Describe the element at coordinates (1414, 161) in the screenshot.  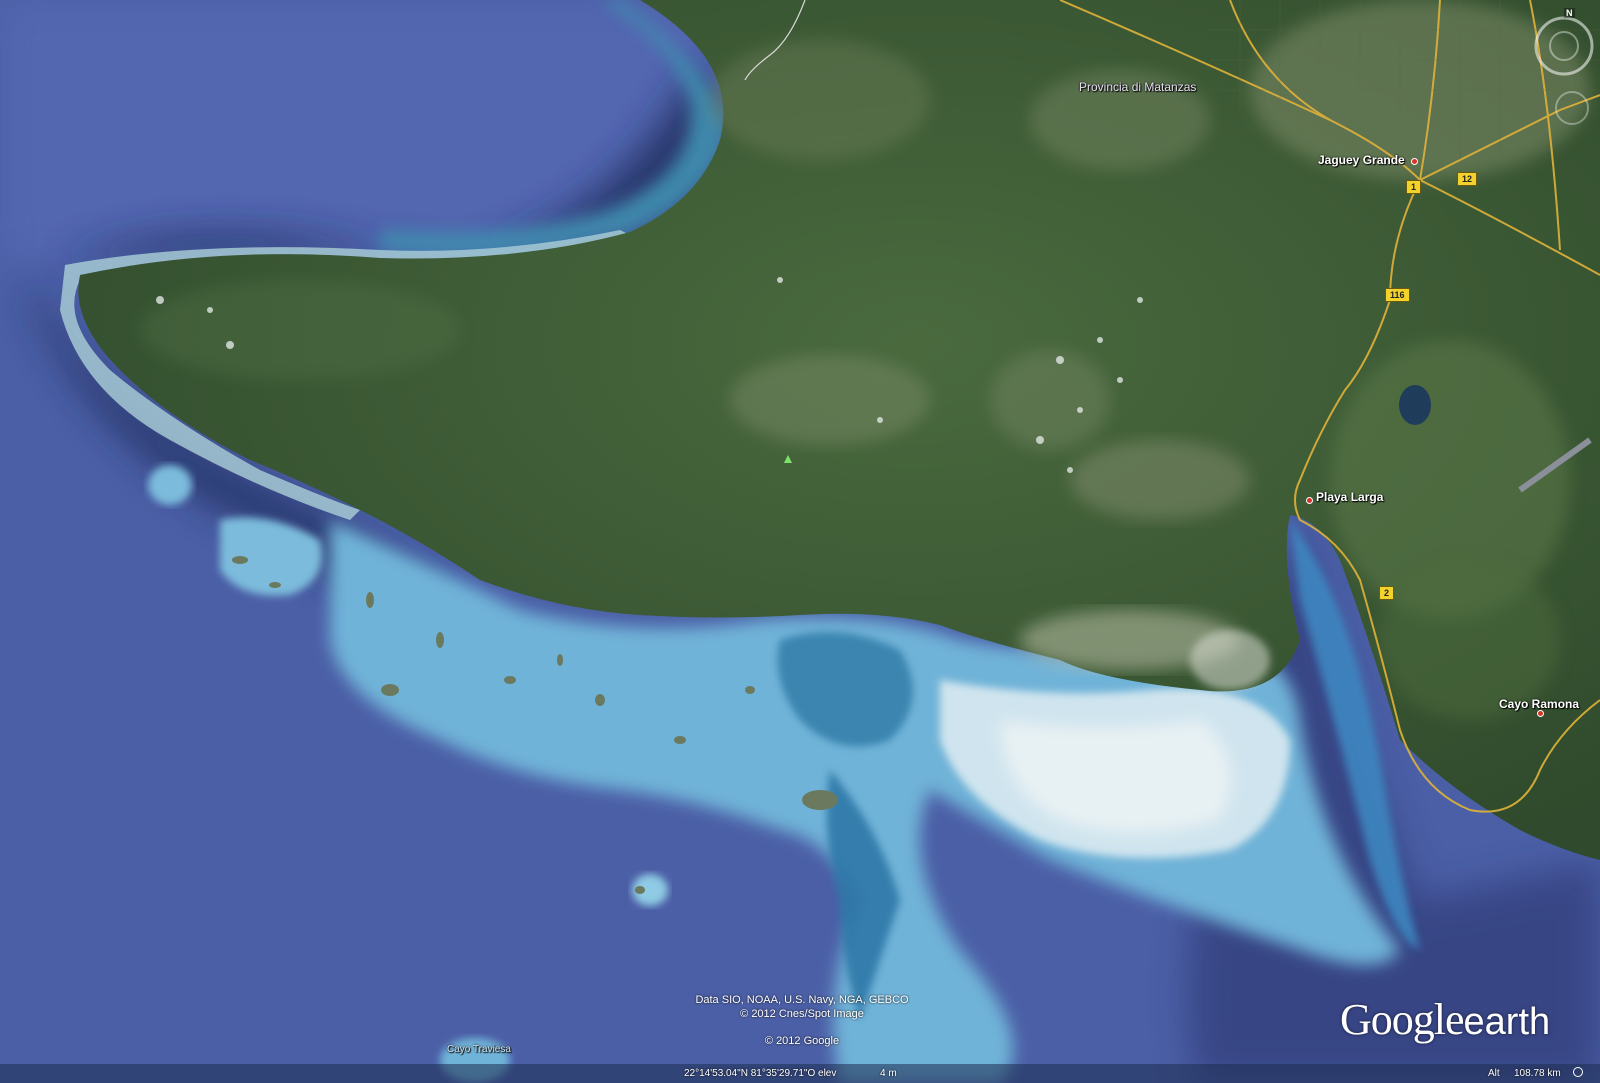
I see `city-marker-jaguey` at that location.